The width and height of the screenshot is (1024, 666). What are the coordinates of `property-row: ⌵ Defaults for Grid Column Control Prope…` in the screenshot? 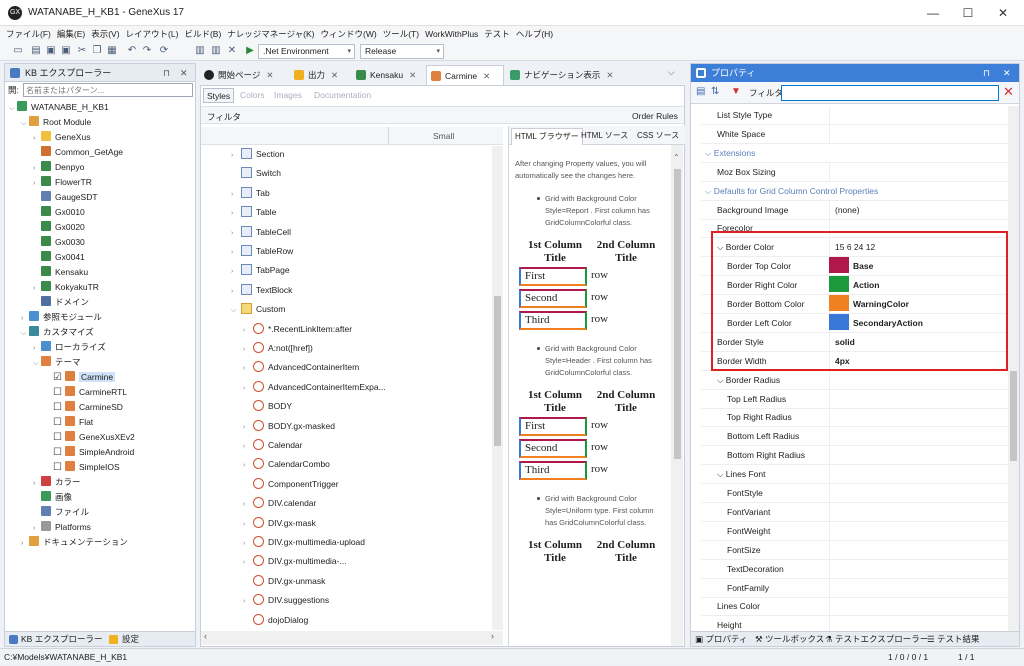 It's located at (855, 191).